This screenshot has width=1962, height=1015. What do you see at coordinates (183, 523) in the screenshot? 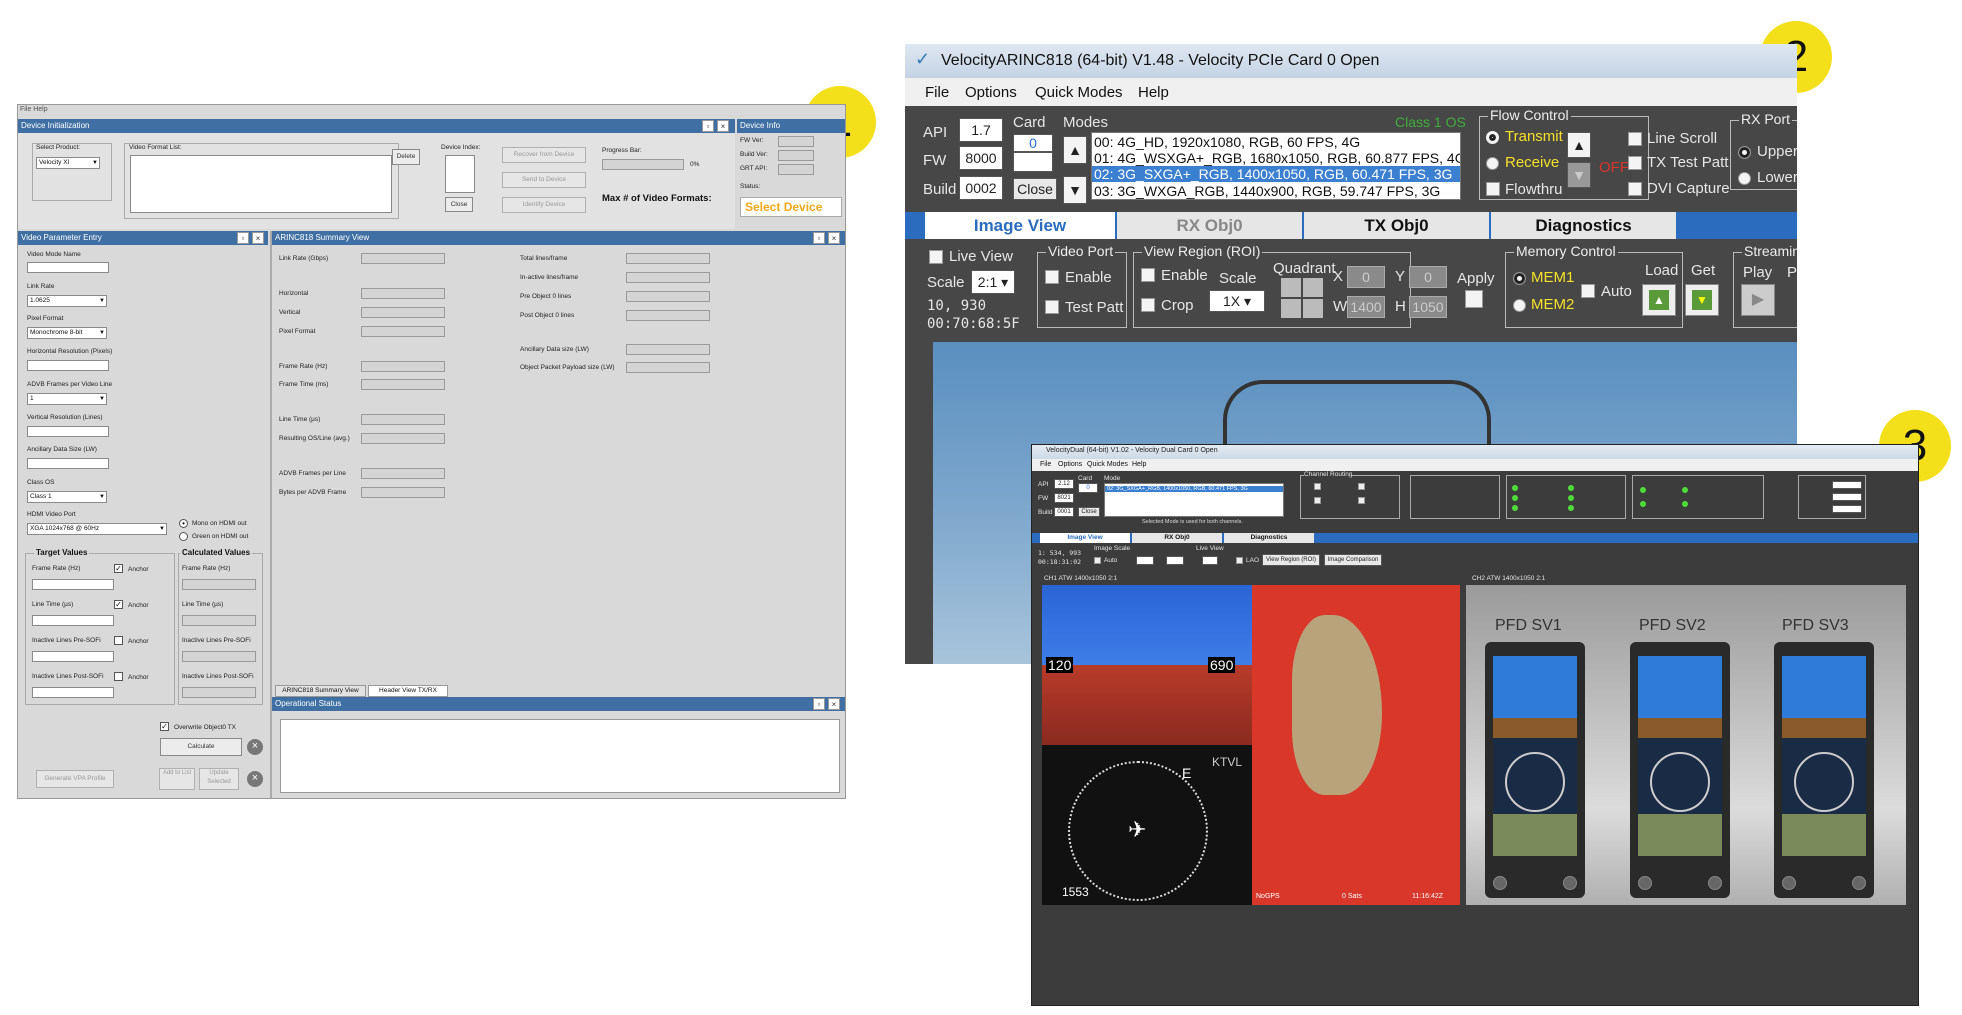
I see `mono-hdmi-radio: •` at bounding box center [183, 523].